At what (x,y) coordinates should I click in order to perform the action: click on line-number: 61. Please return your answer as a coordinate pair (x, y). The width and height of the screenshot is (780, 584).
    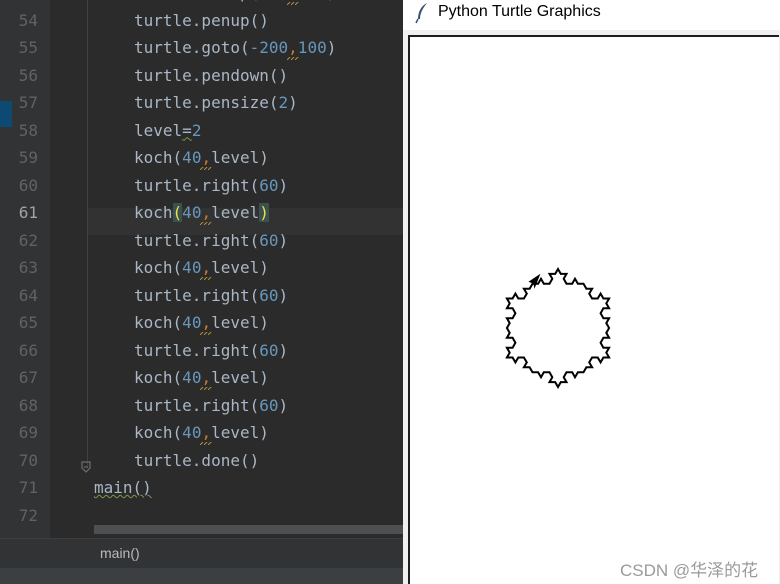
    Looking at the image, I should click on (28, 212).